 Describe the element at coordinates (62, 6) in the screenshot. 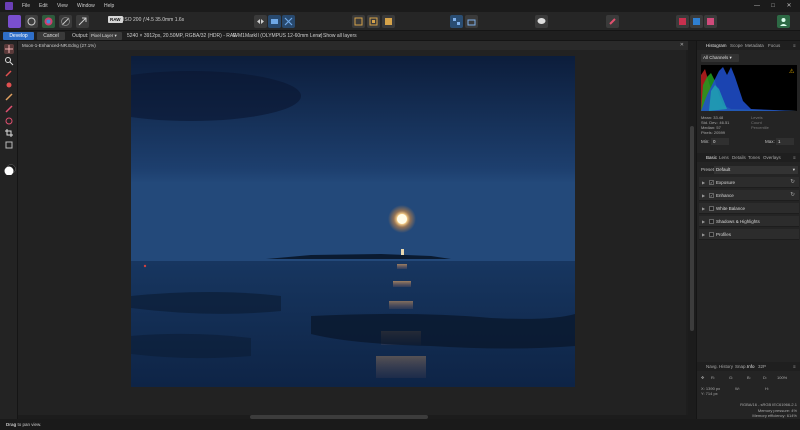

I see `menu-view: View` at that location.